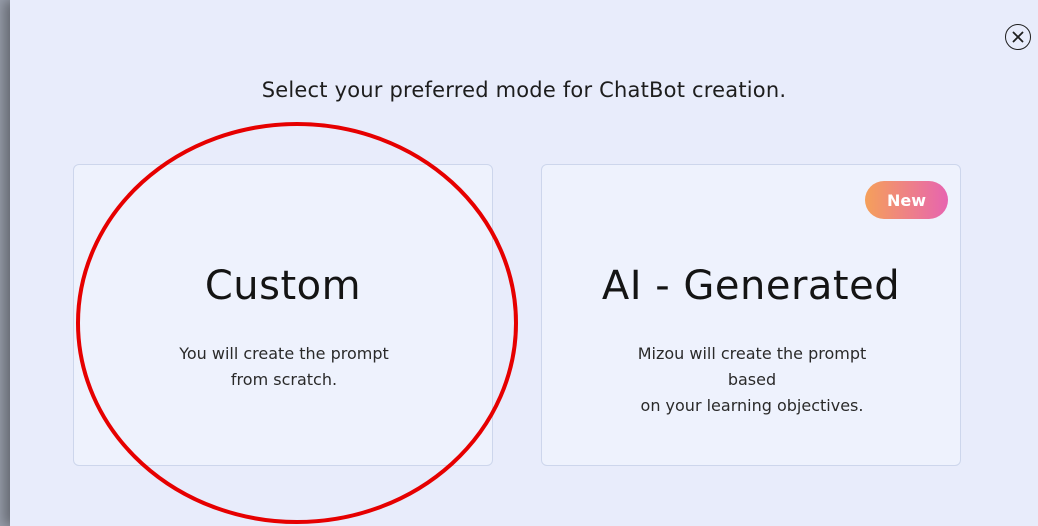  What do you see at coordinates (283, 286) in the screenshot?
I see `custom-card-title: Custom` at bounding box center [283, 286].